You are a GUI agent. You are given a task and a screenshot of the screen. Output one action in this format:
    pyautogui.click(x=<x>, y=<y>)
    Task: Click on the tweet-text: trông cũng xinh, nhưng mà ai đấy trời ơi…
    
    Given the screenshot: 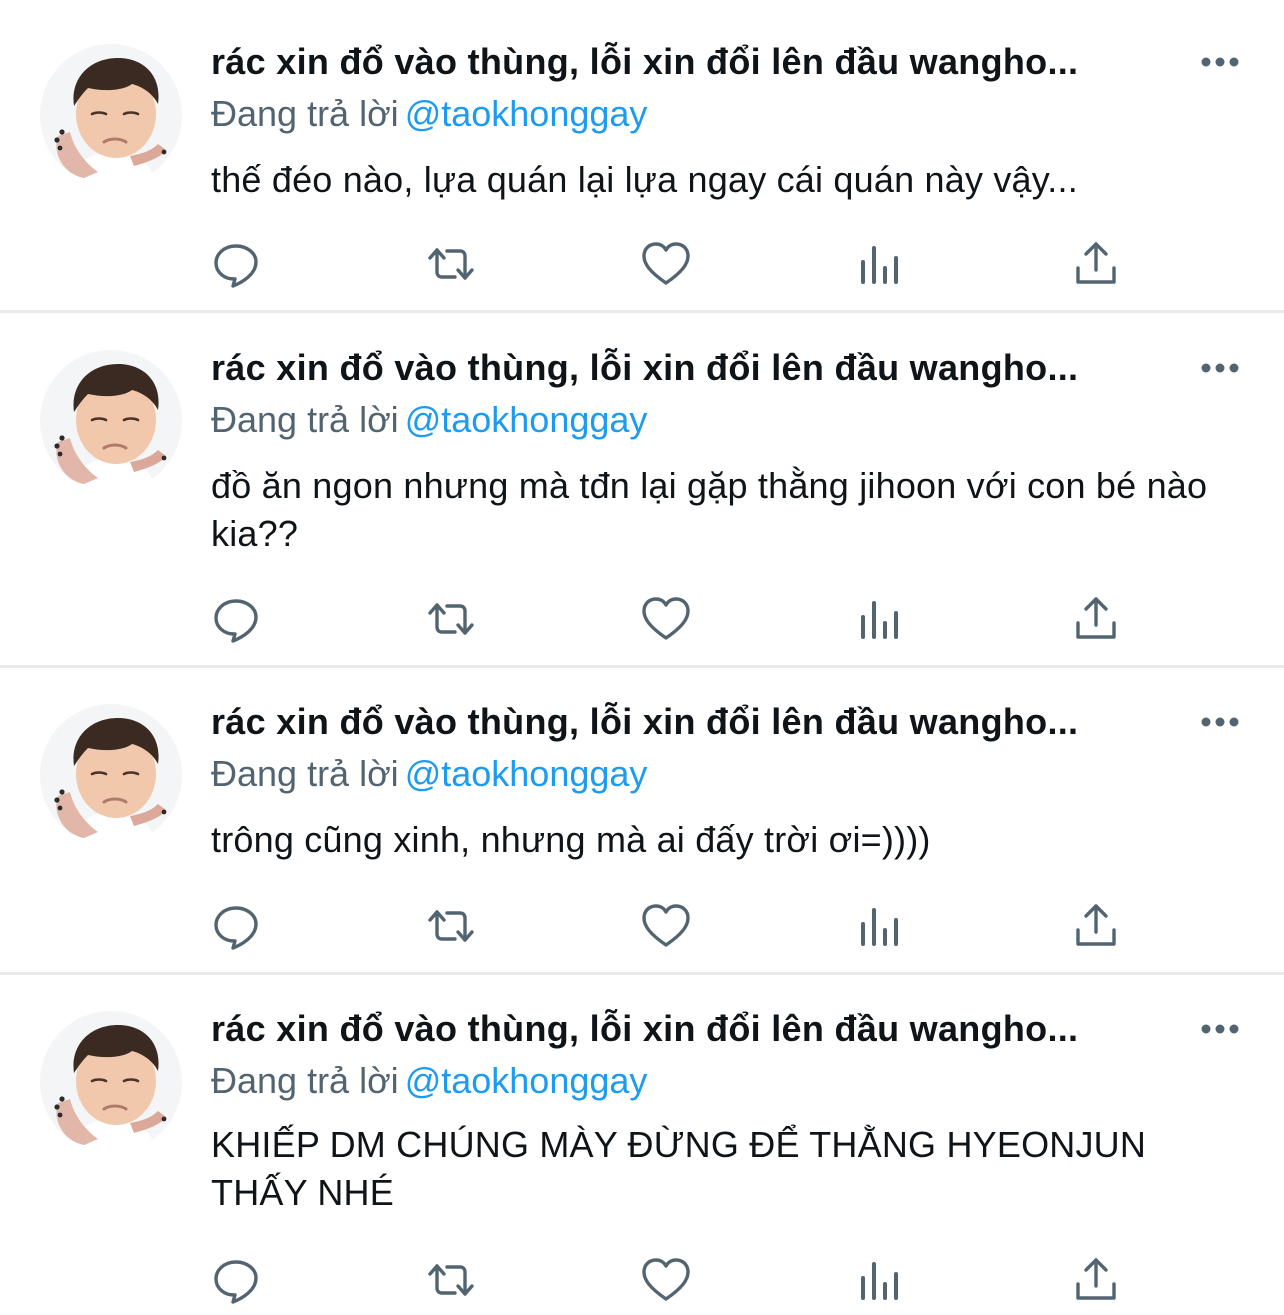 What is the action you would take?
    pyautogui.click(x=571, y=839)
    